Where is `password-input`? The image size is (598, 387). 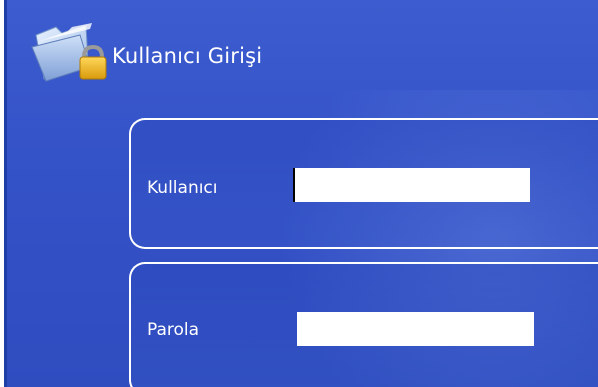 password-input is located at coordinates (415, 329).